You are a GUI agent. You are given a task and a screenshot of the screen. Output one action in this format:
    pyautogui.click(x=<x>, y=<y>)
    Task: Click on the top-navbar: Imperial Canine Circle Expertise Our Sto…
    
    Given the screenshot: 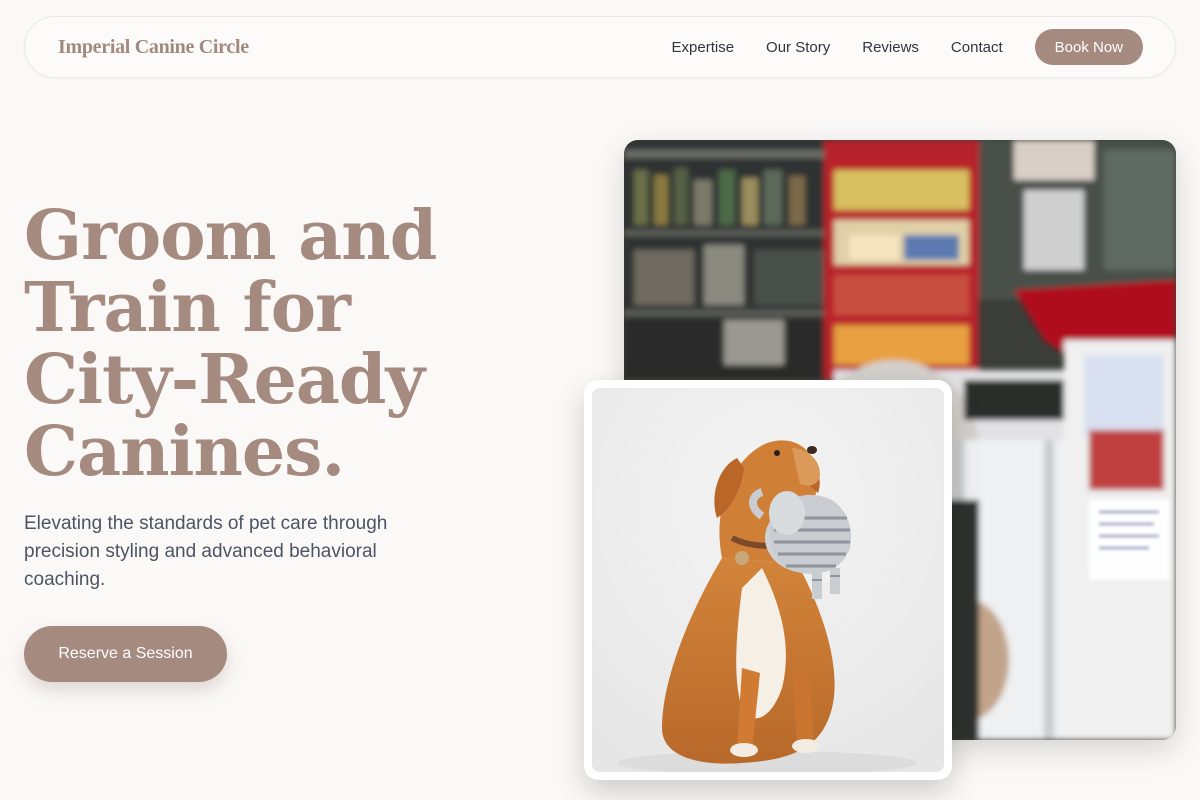 What is the action you would take?
    pyautogui.click(x=600, y=47)
    